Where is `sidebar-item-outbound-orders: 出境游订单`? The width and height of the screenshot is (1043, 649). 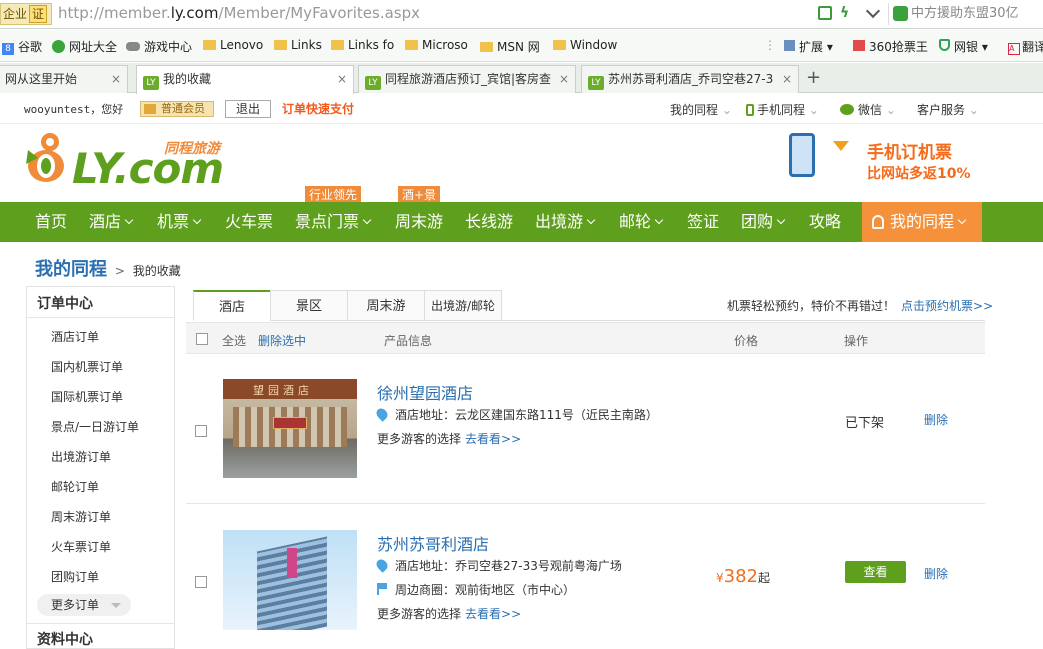 sidebar-item-outbound-orders: 出境游订单 is located at coordinates (81, 456).